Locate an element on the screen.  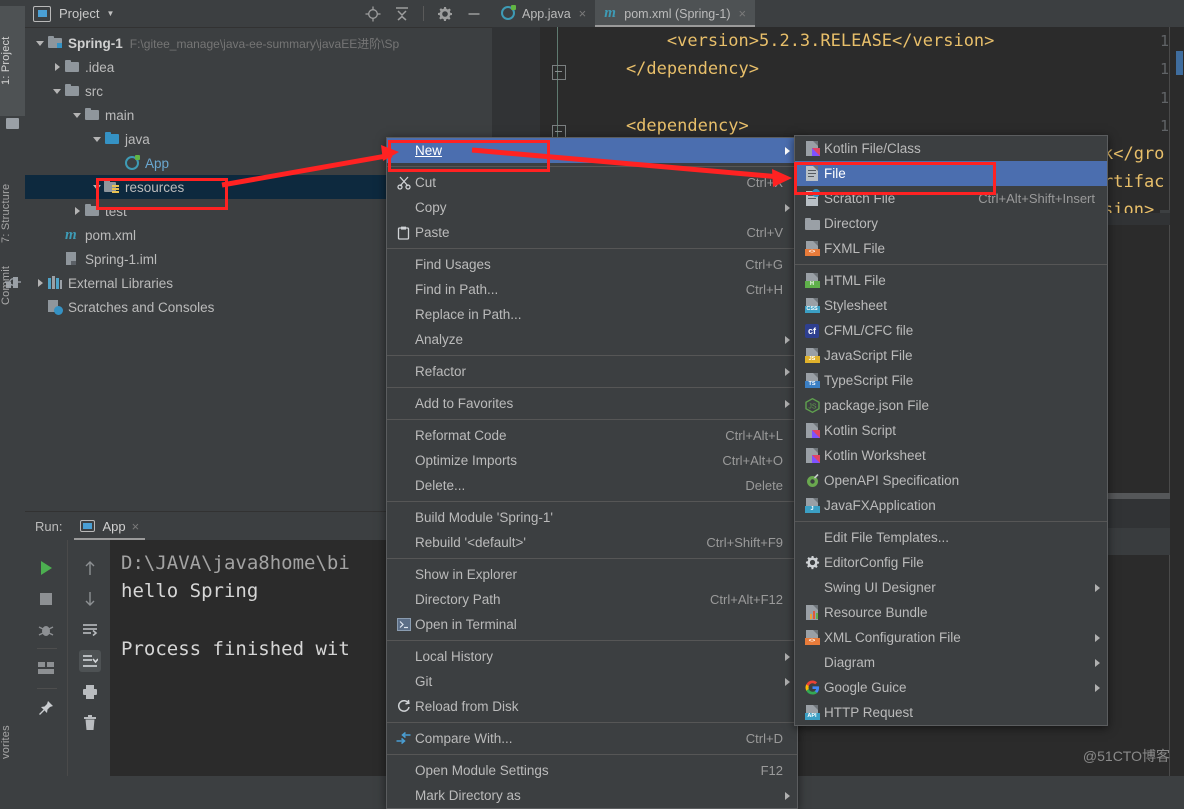
debug-icon is located at coordinates (46, 630).